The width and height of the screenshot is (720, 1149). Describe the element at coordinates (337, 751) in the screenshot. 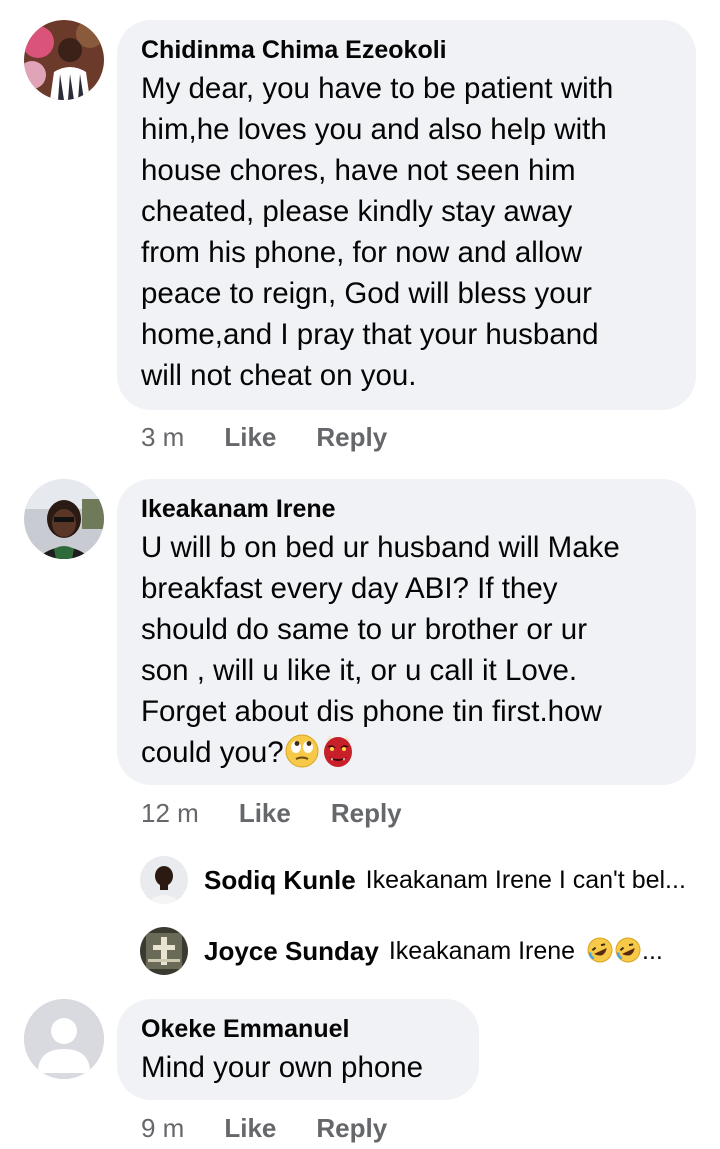

I see `ogre-icon` at that location.